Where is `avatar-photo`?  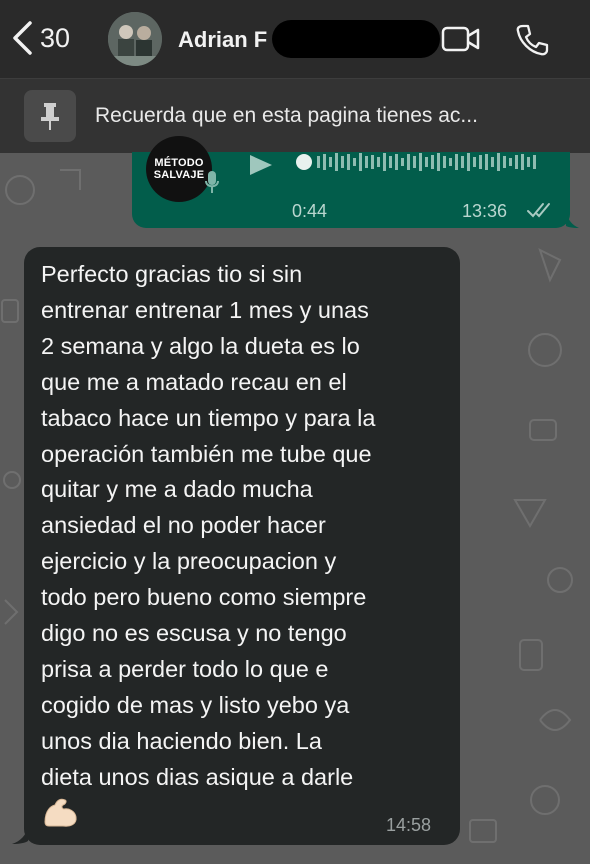 avatar-photo is located at coordinates (135, 39).